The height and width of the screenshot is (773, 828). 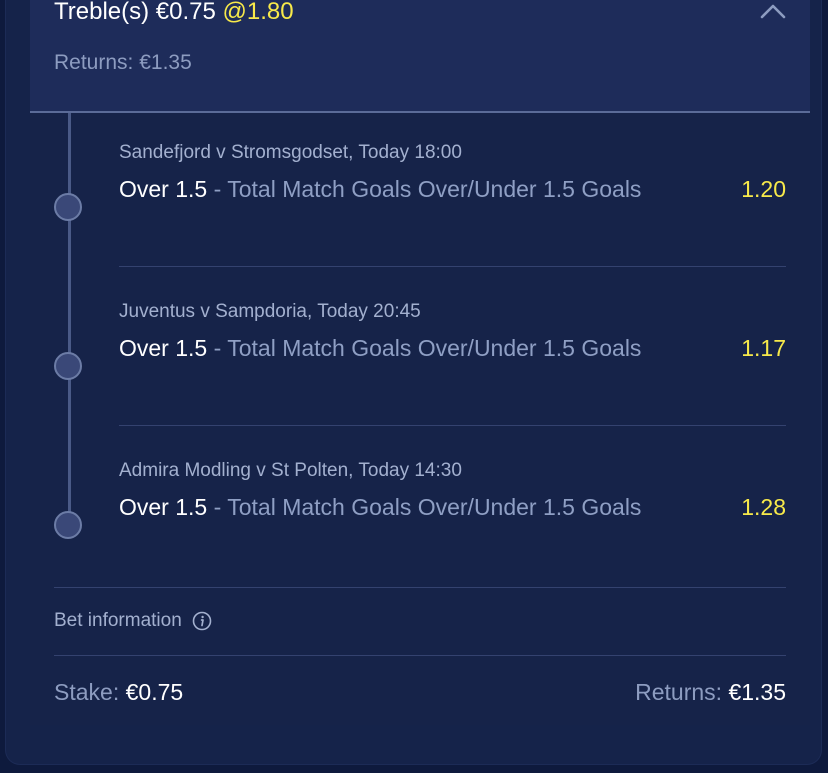 What do you see at coordinates (94, 62) in the screenshot?
I see `header-returns-label: Returns:` at bounding box center [94, 62].